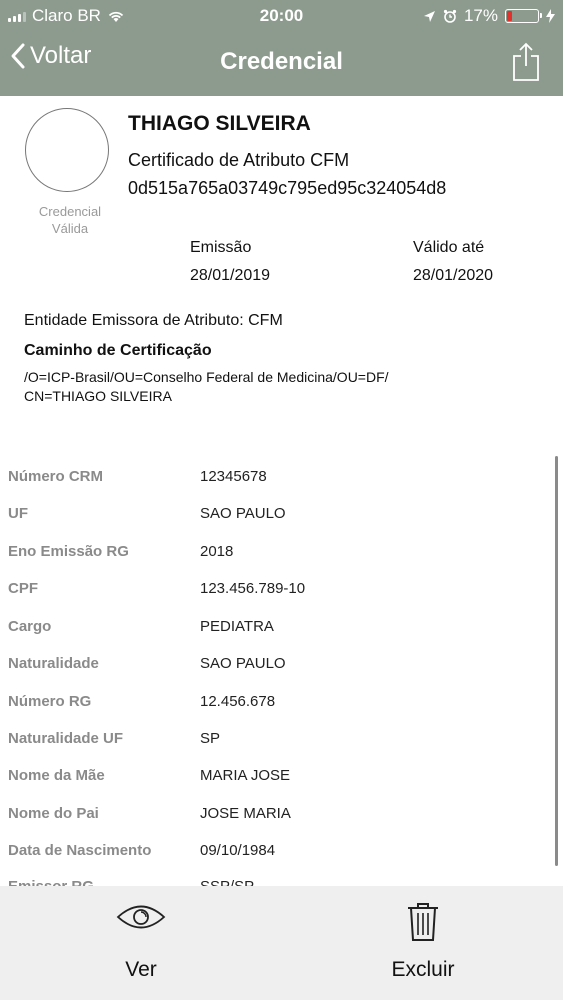  Describe the element at coordinates (210, 738) in the screenshot. I see `field-value: SP` at that location.